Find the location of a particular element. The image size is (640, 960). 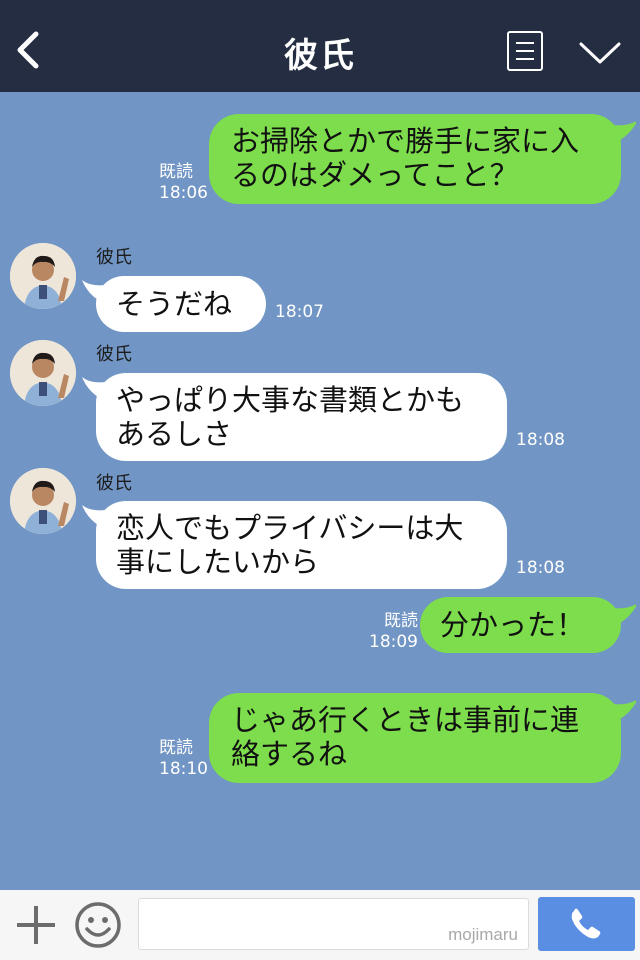

message-bubble-received: やっぱり大事な書類とかも あるしさ is located at coordinates (301, 417).